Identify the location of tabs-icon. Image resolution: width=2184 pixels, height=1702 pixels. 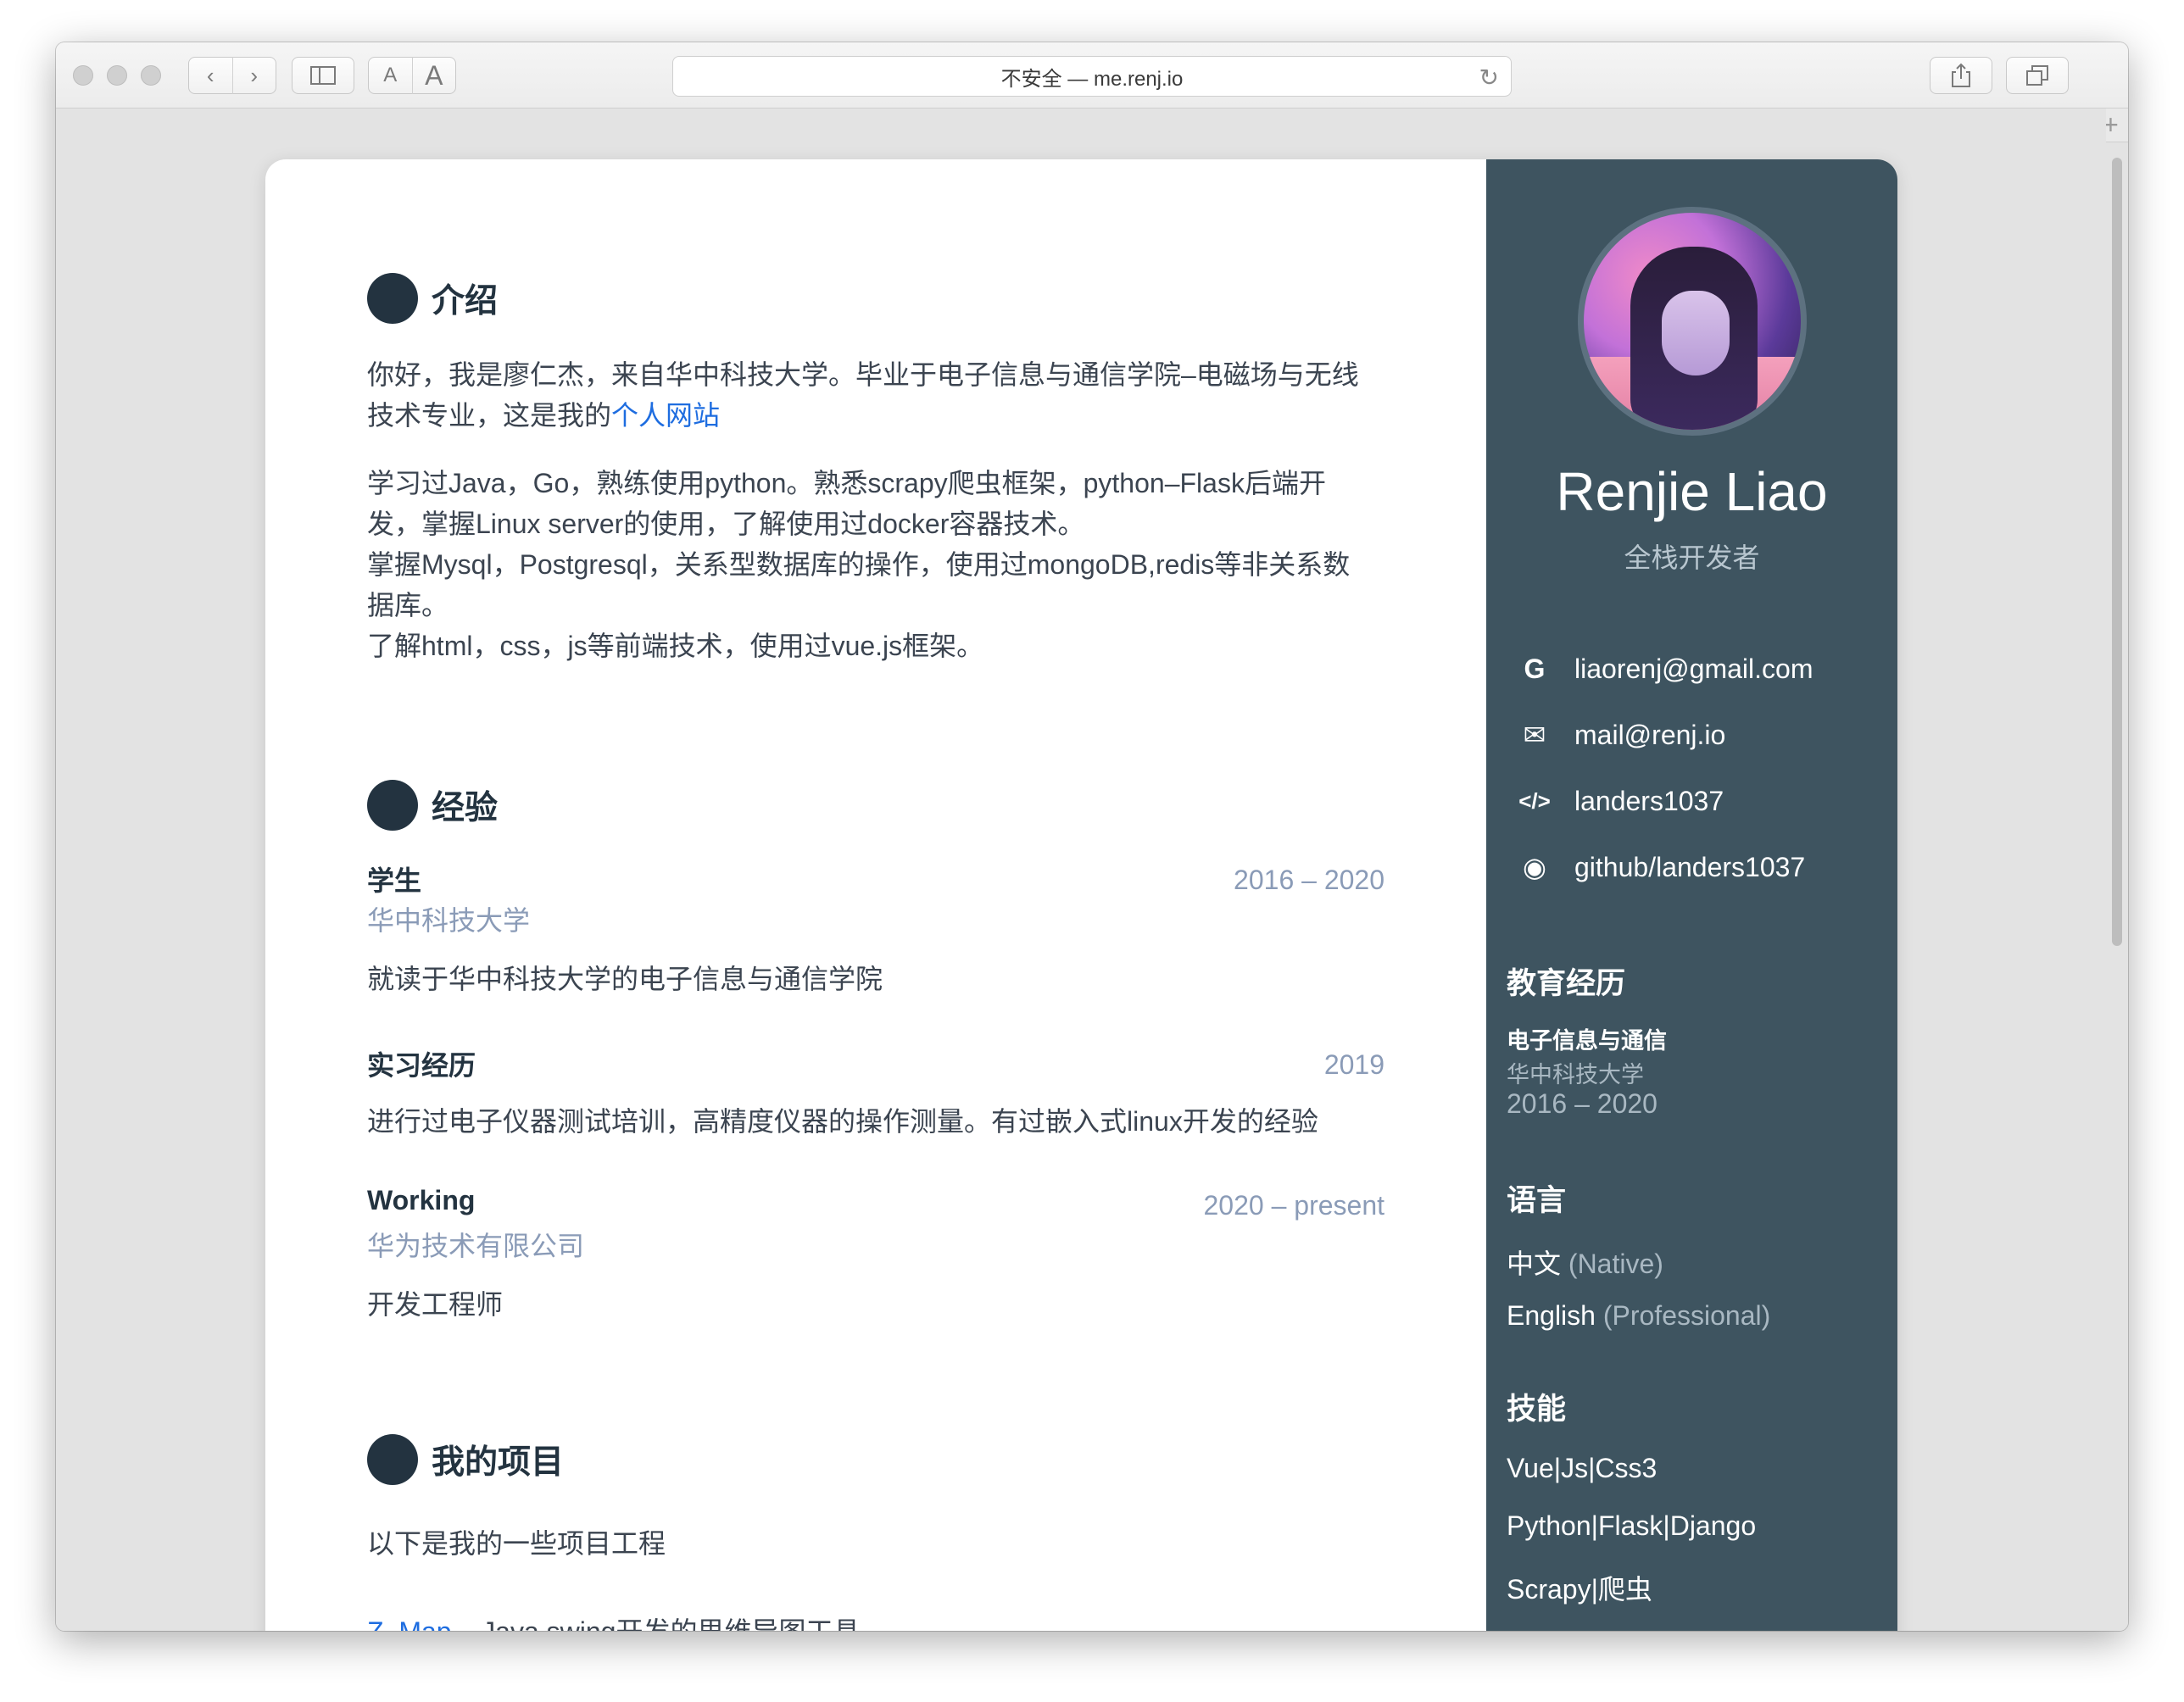
(2037, 75).